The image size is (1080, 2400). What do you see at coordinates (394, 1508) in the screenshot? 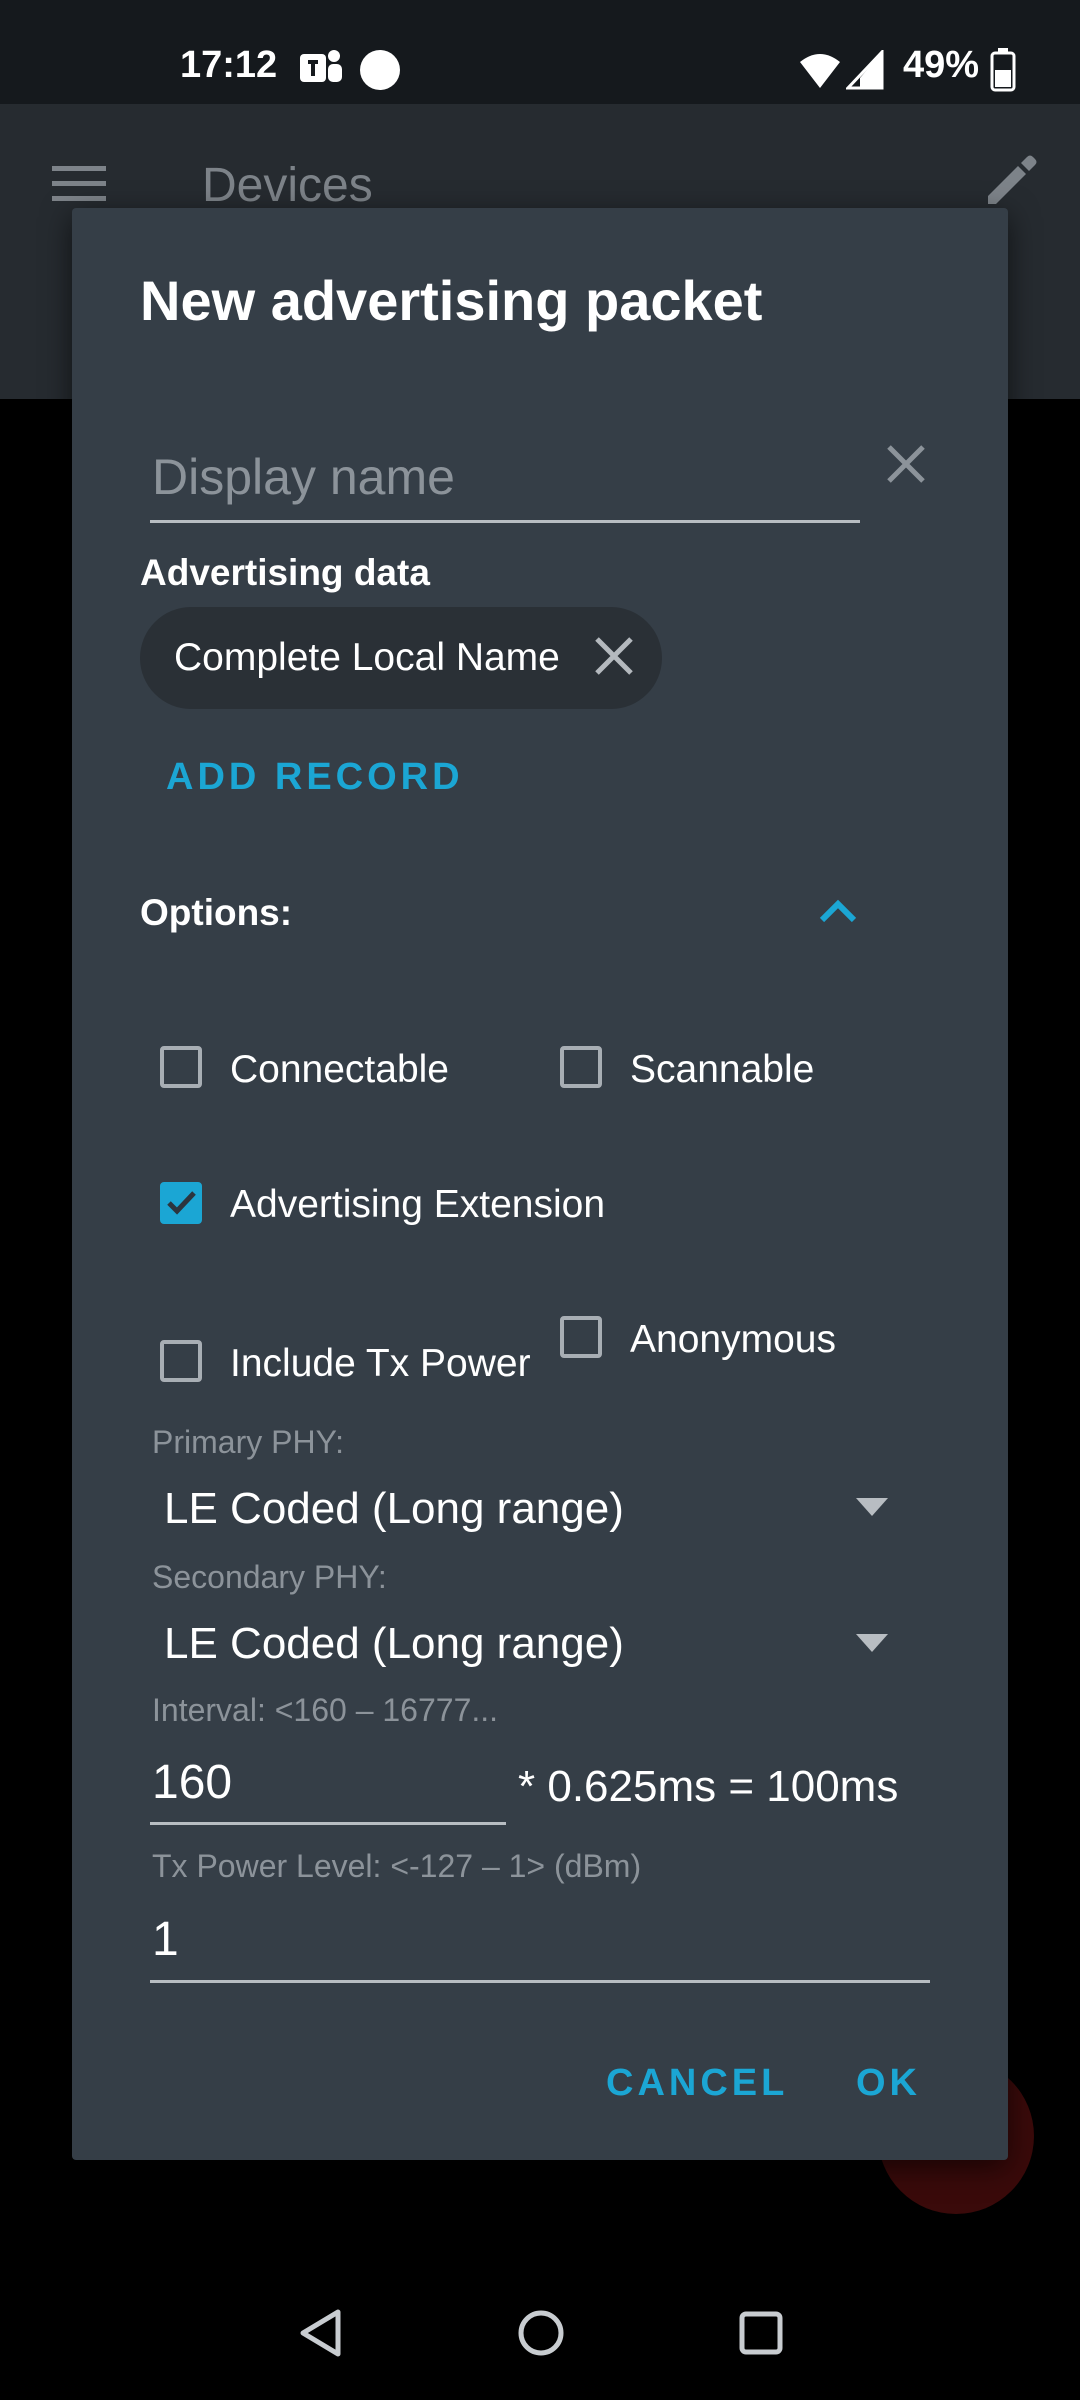
I see `primary-phy-value: LE Coded (Long range)` at bounding box center [394, 1508].